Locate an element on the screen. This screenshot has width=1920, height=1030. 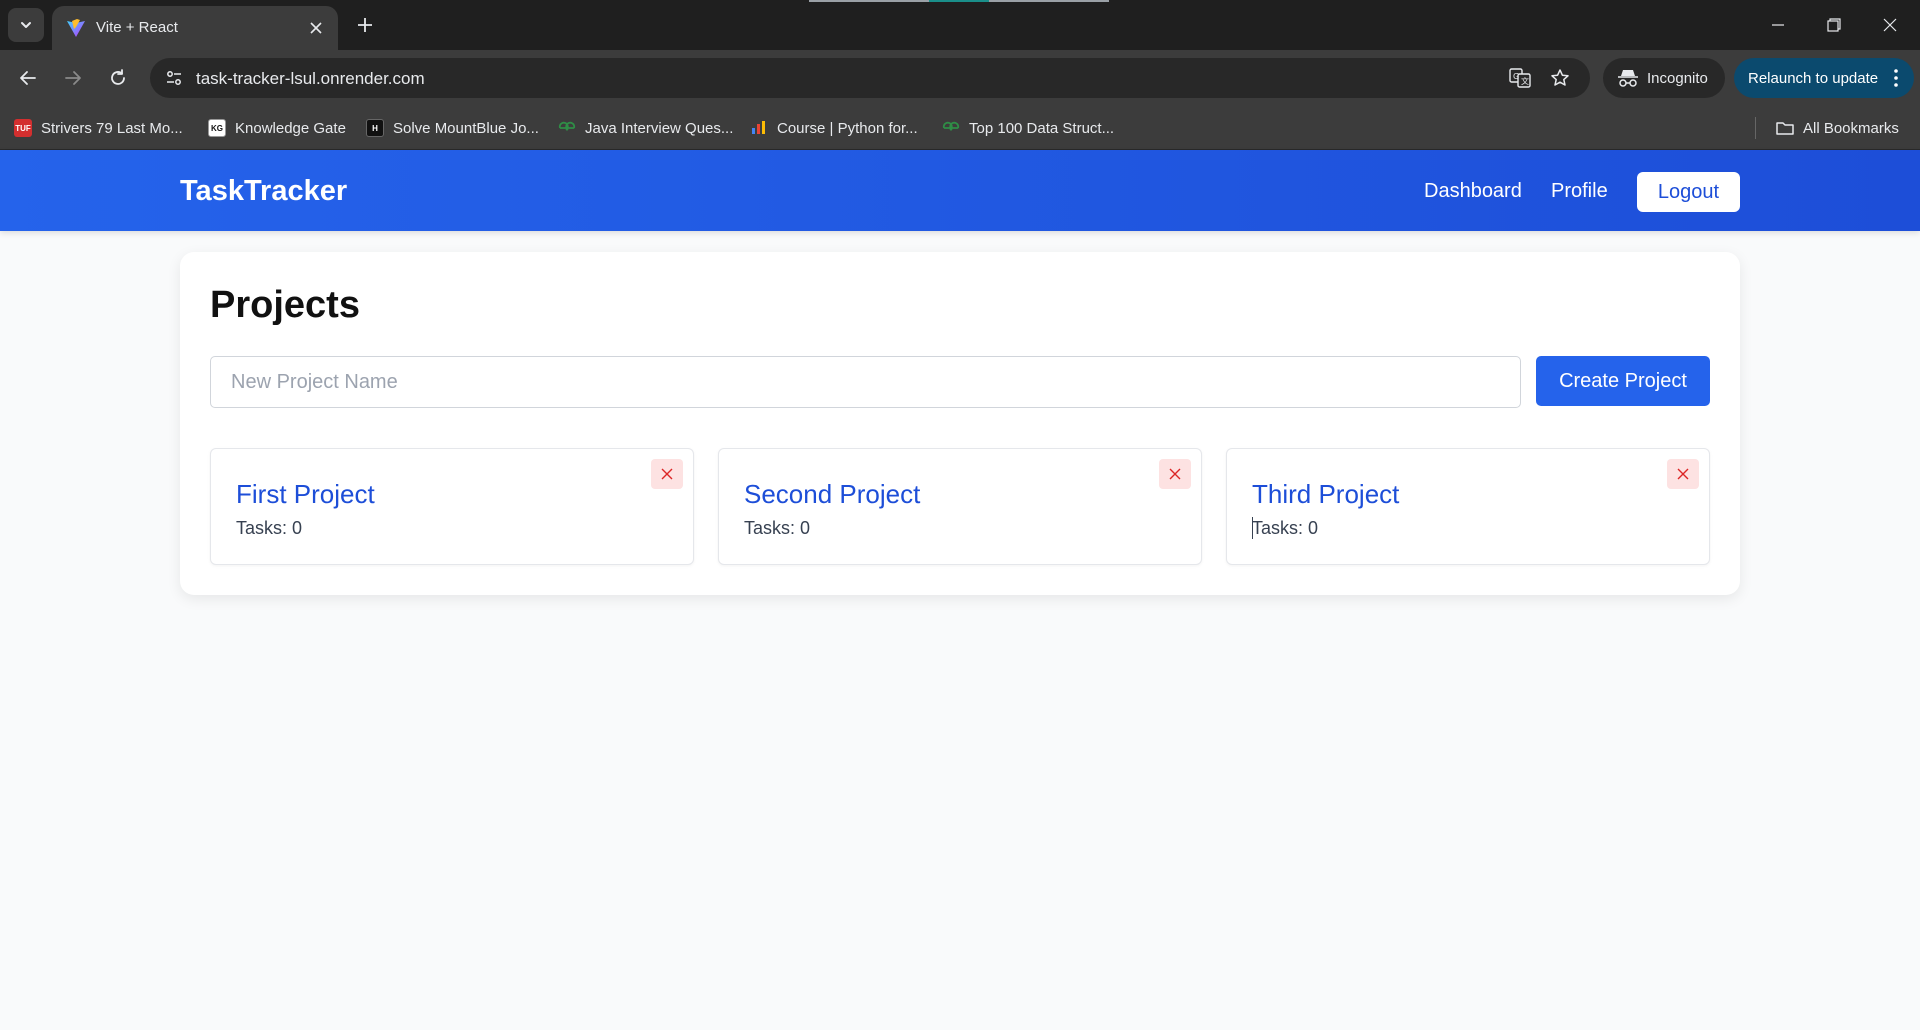
reload-button is located at coordinates (118, 78).